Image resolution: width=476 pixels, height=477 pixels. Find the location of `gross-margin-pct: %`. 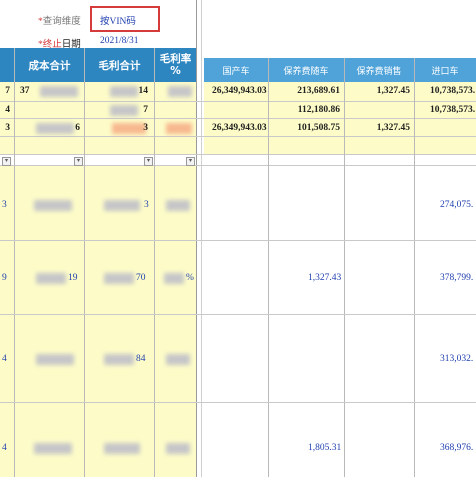

gross-margin-pct: % is located at coordinates (175, 71).